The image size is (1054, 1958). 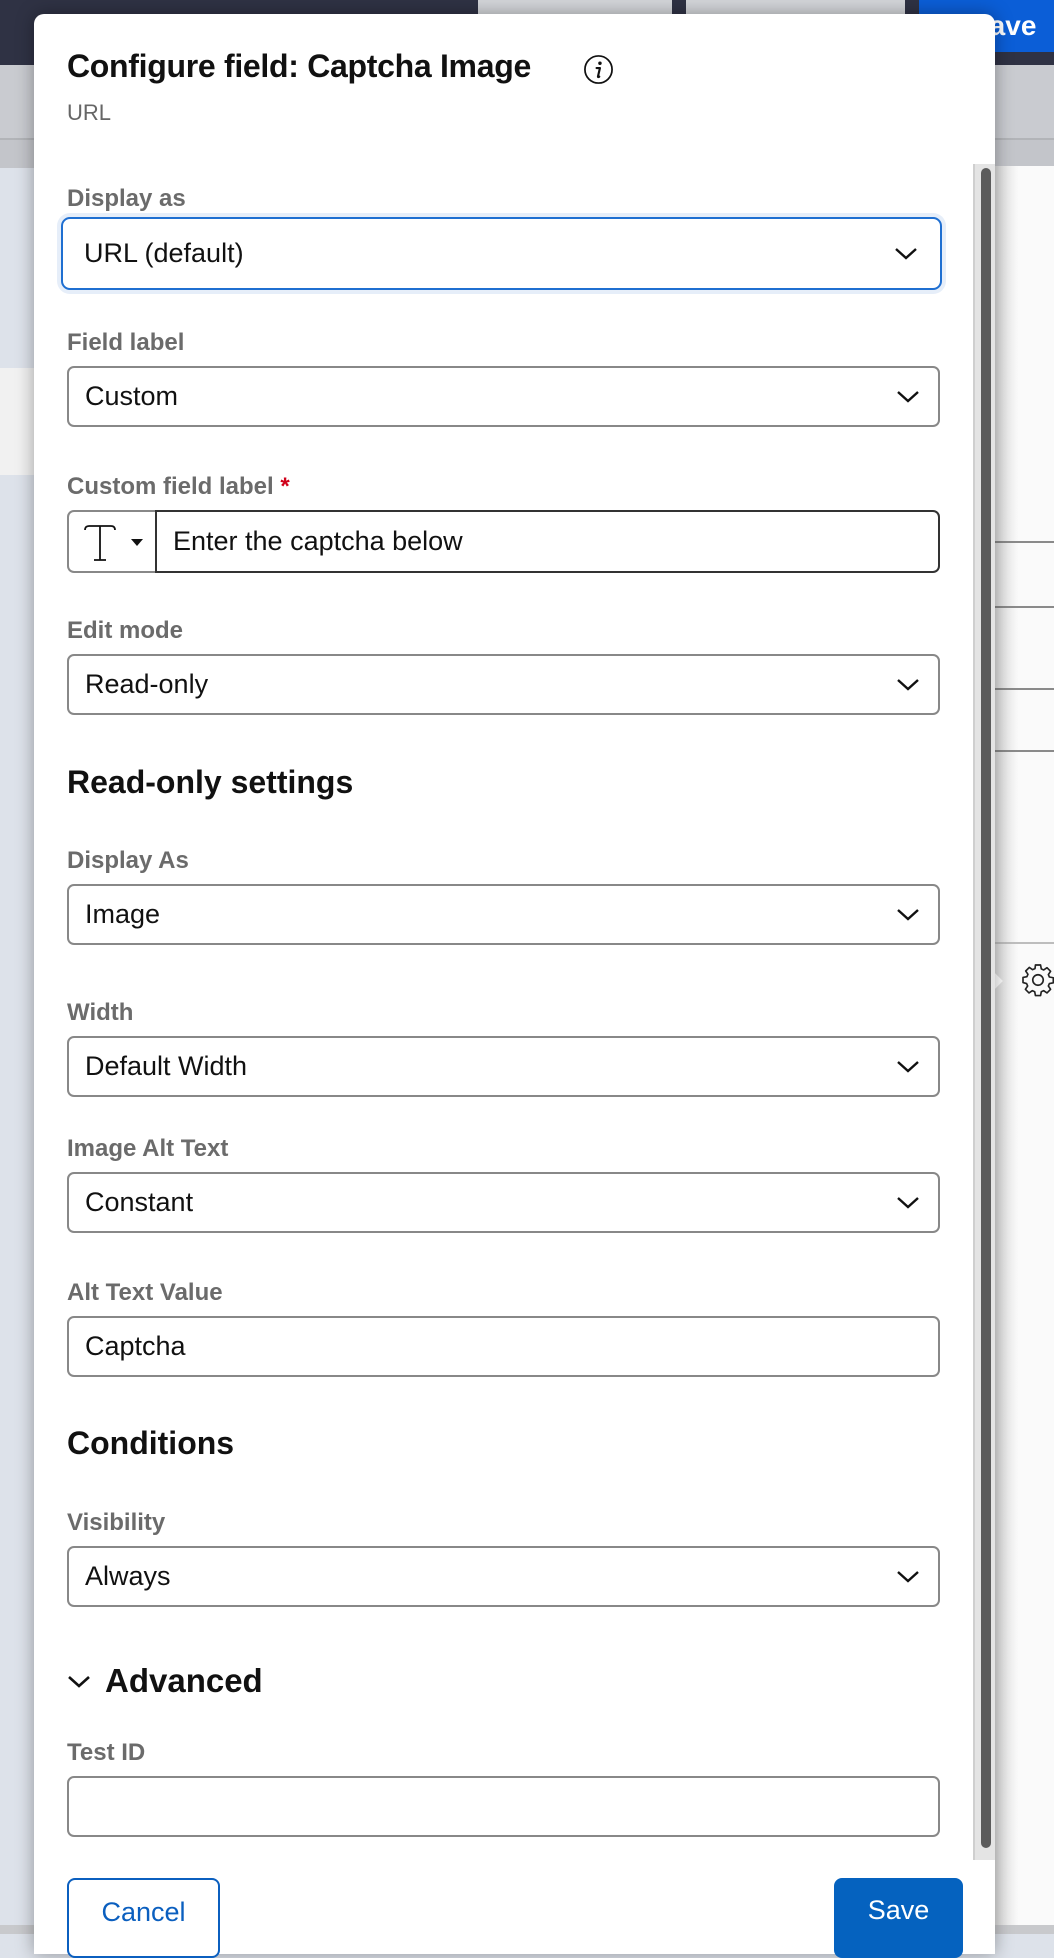 I want to click on alt-text-value: Captcha, so click(x=135, y=1346).